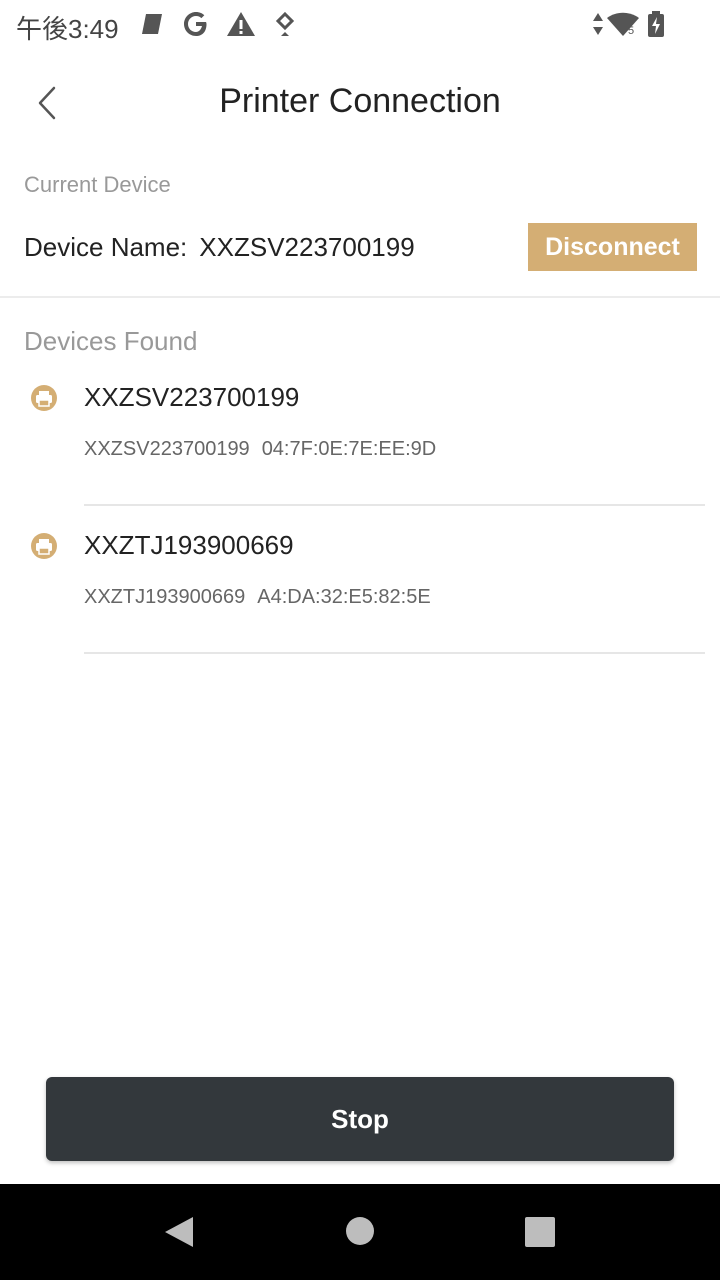  Describe the element at coordinates (97, 184) in the screenshot. I see `current-device-label: Current Device` at that location.